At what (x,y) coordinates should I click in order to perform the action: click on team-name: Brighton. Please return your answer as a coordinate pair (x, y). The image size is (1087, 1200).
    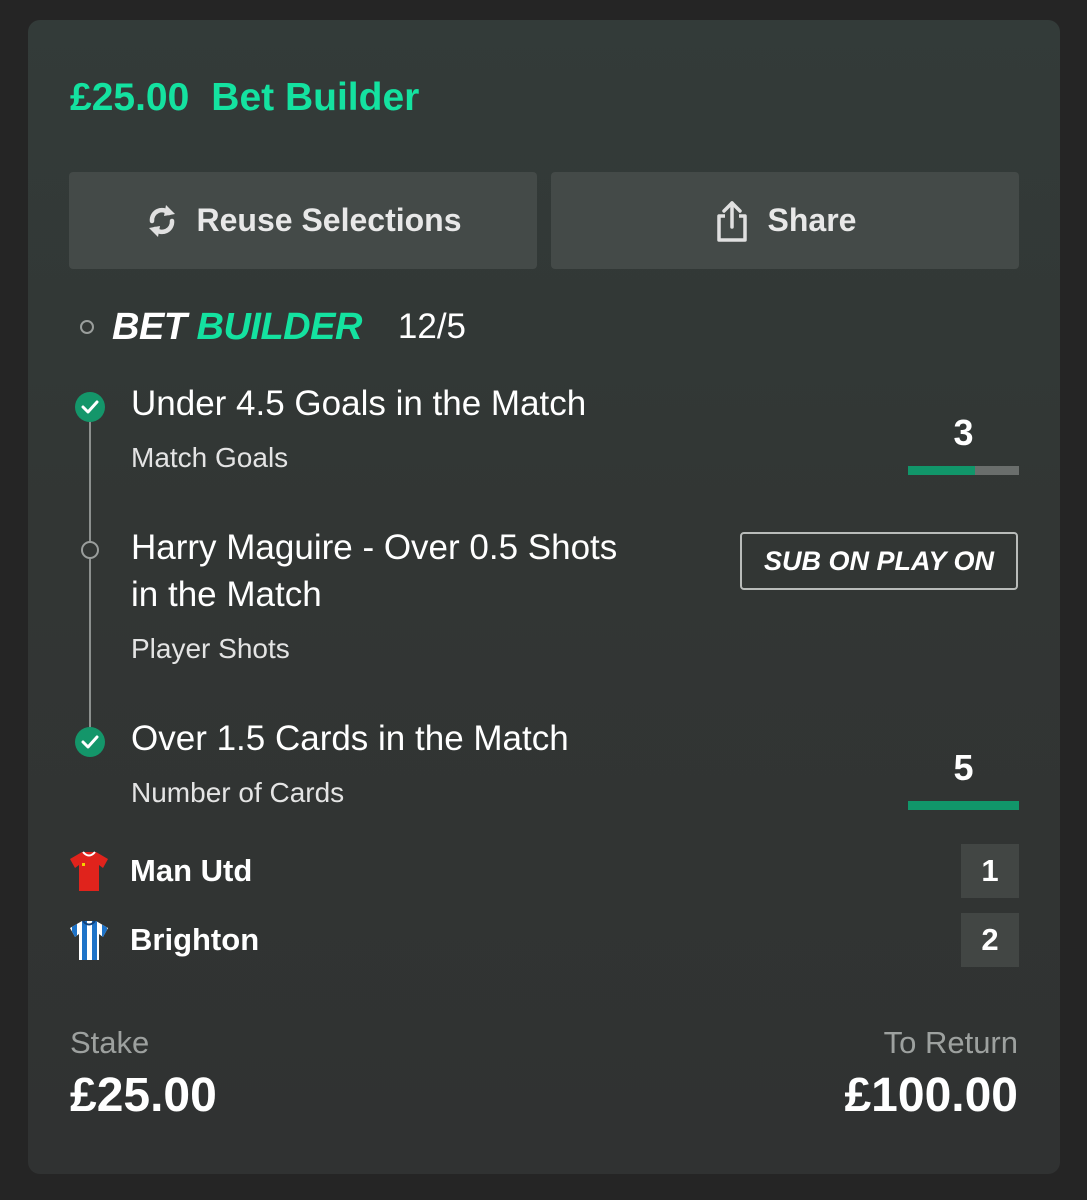
    Looking at the image, I should click on (195, 939).